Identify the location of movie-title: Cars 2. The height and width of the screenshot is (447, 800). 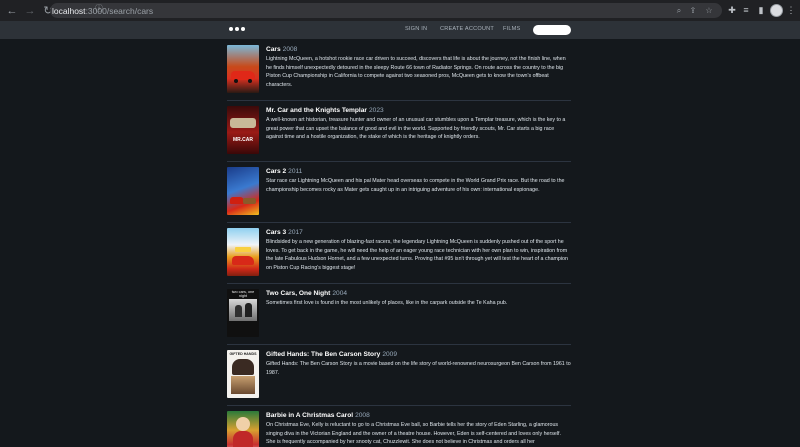
(276, 171).